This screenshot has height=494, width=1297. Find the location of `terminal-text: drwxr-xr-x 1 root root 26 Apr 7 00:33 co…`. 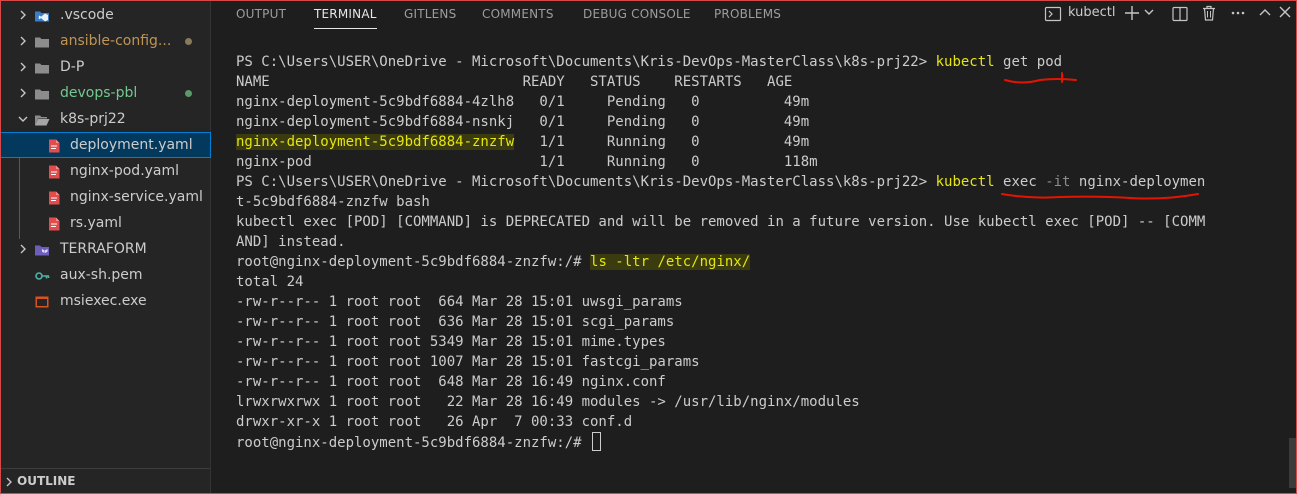

terminal-text: drwxr-xr-x 1 root root 26 Apr 7 00:33 co… is located at coordinates (434, 422).